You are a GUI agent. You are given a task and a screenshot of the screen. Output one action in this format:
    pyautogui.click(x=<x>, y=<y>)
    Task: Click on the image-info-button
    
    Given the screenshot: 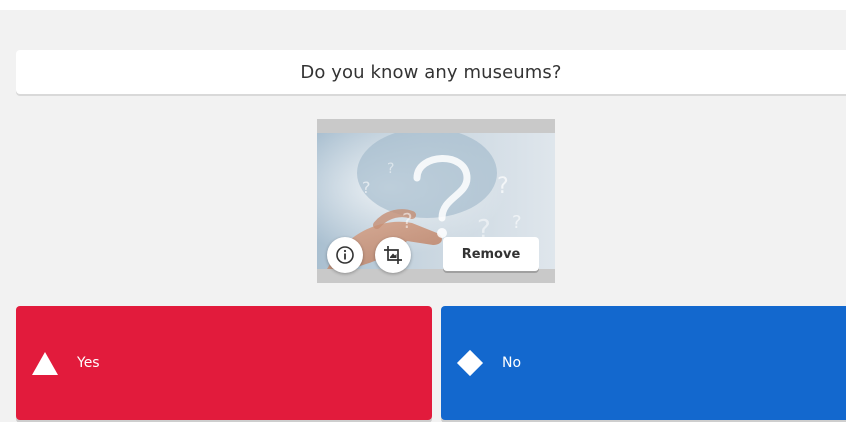 What is the action you would take?
    pyautogui.click(x=345, y=255)
    